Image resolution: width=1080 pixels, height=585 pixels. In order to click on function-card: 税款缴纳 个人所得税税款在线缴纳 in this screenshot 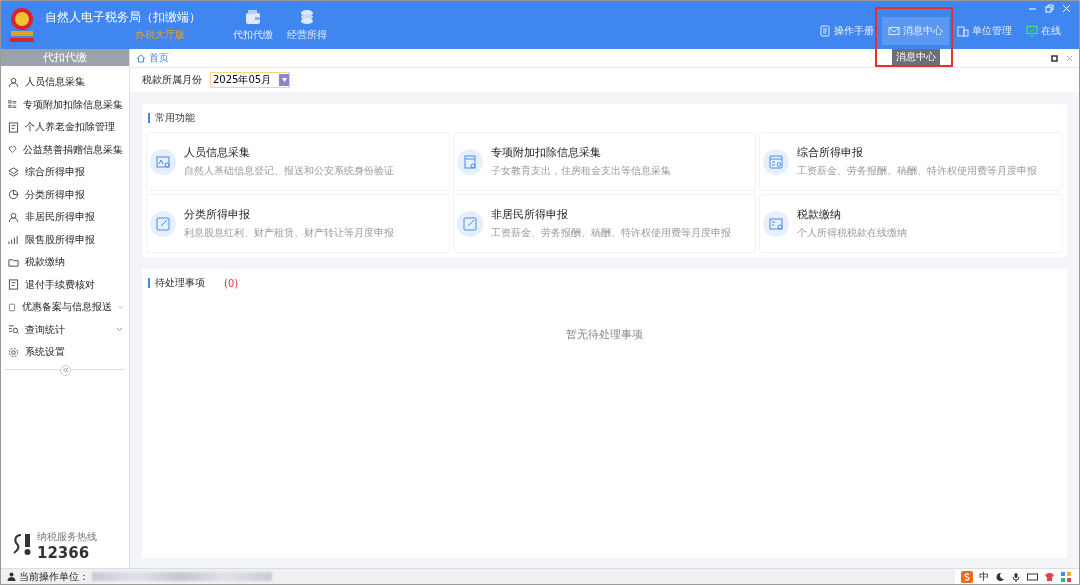, I will do `click(911, 223)`.